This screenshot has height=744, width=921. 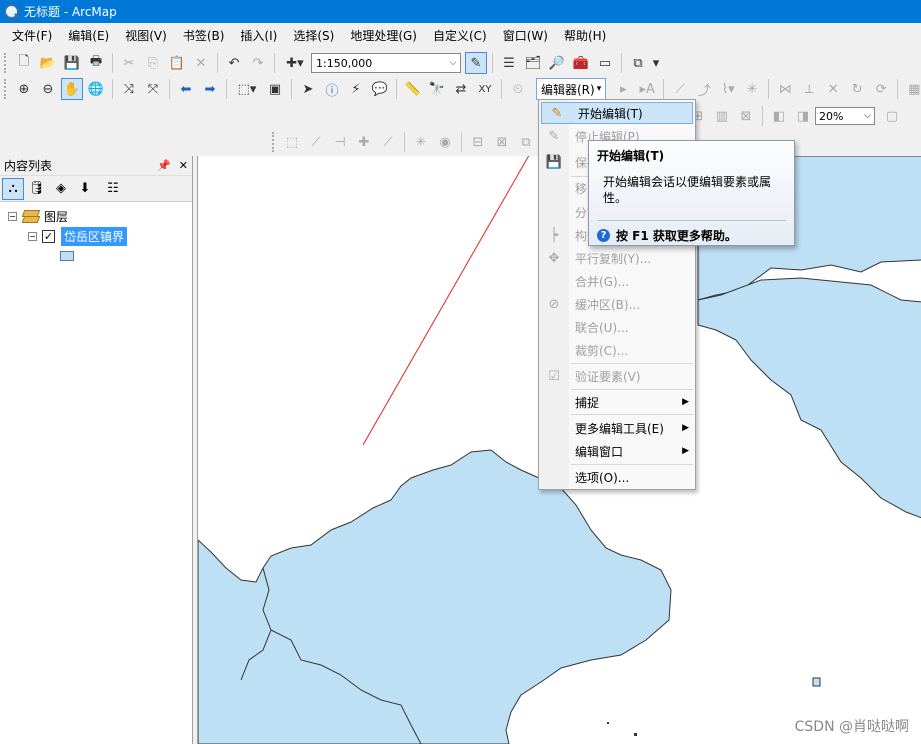 What do you see at coordinates (912, 89) in the screenshot?
I see `attributes-icon: ▦` at bounding box center [912, 89].